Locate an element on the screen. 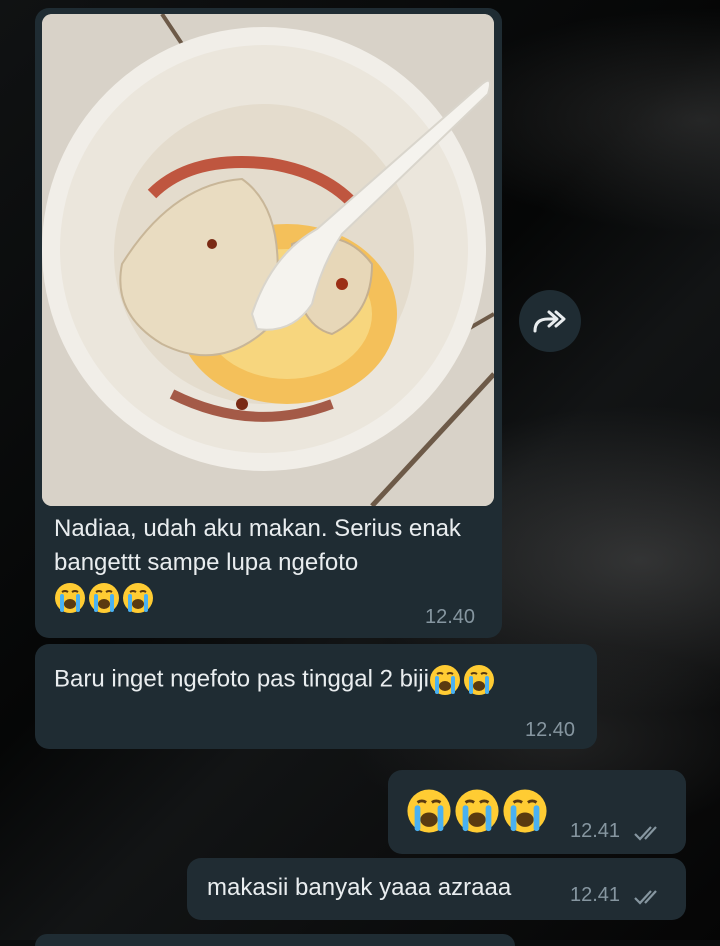  next-message-bubble-edge is located at coordinates (275, 940).